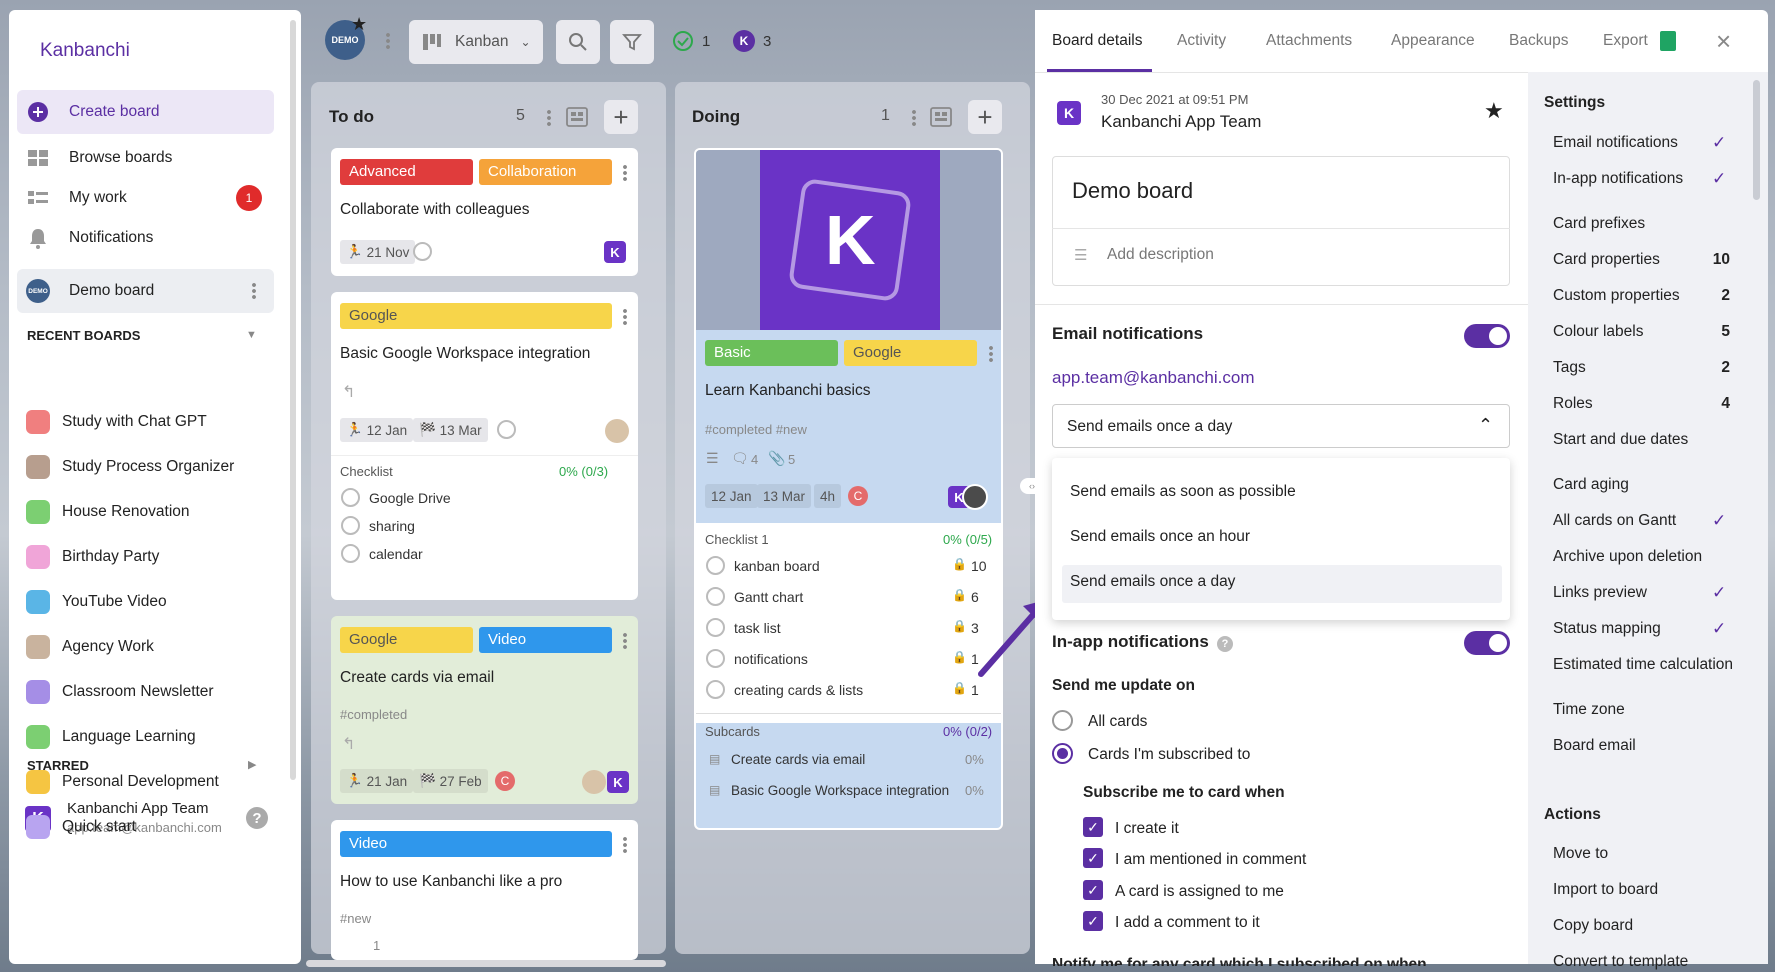 The width and height of the screenshot is (1775, 972). I want to click on dropdown-option: Send emails once an hour, so click(1160, 537).